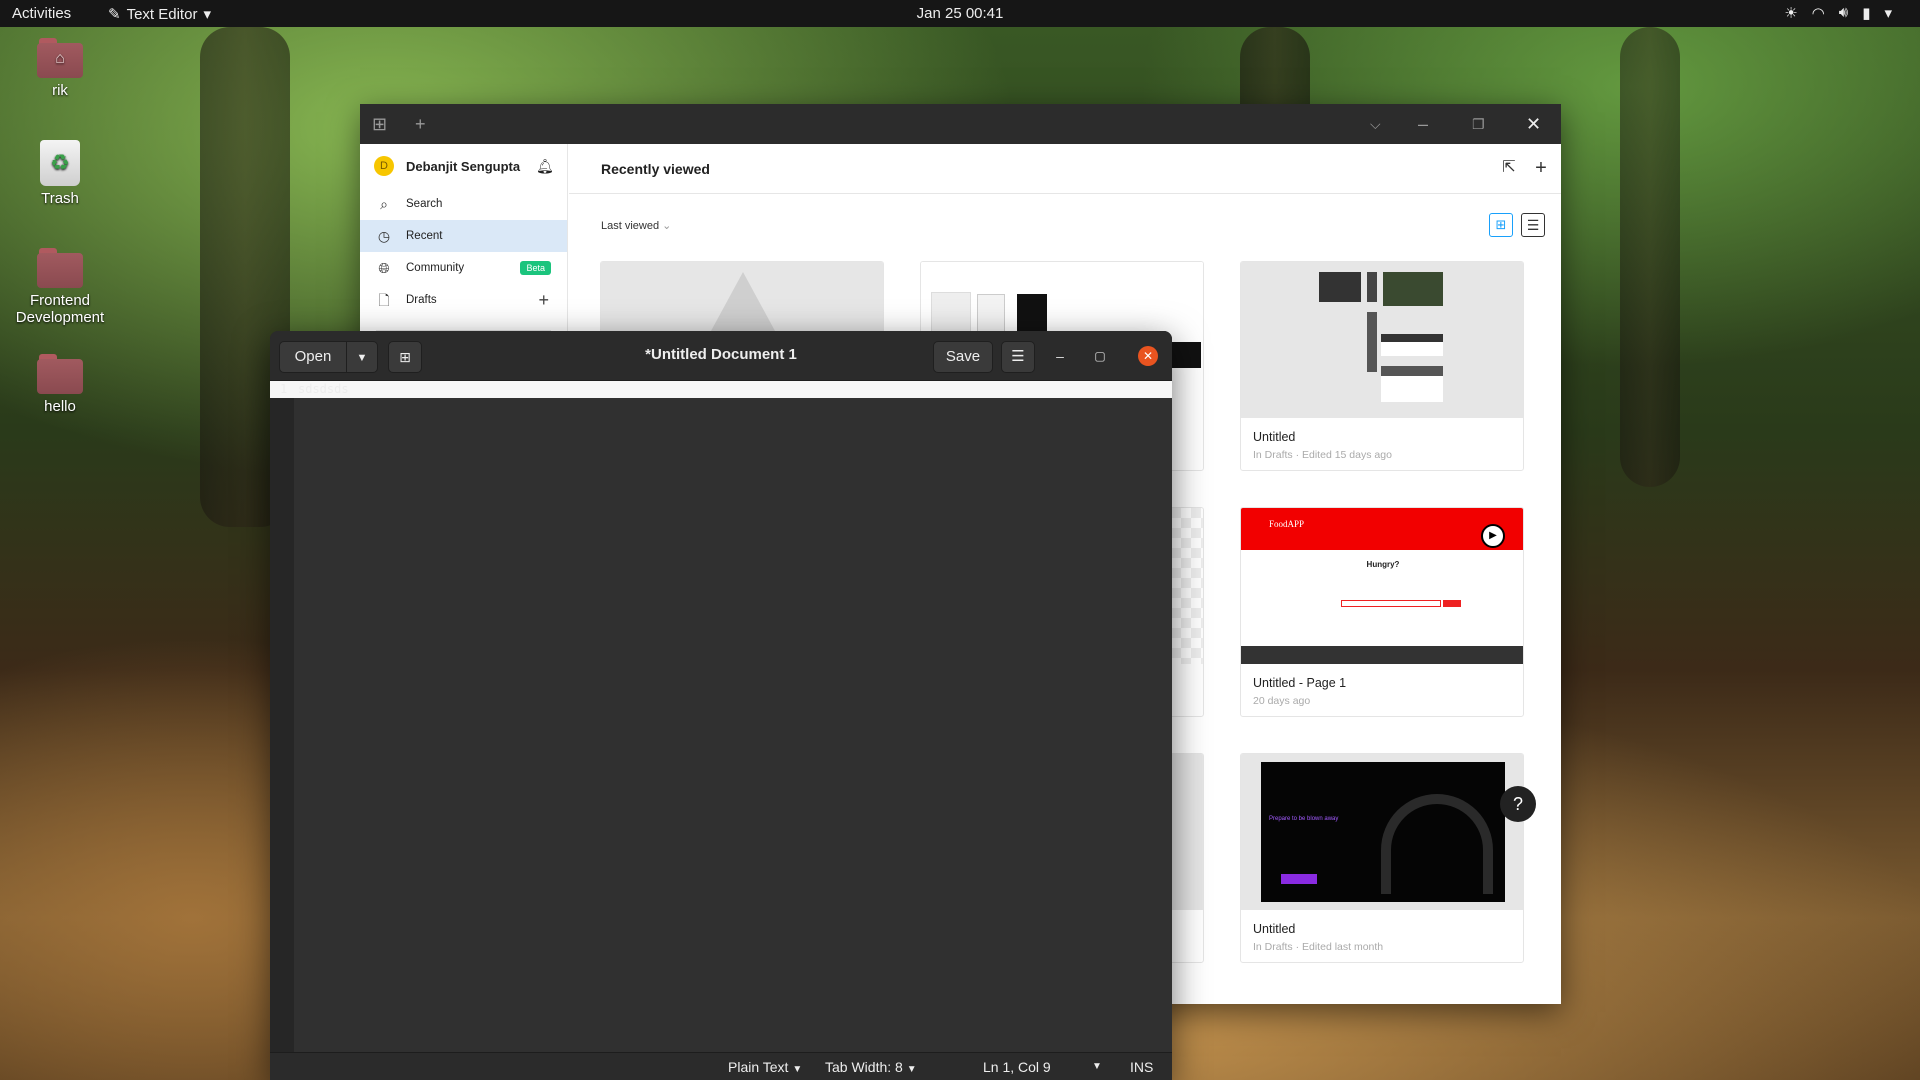 The width and height of the screenshot is (1920, 1080). I want to click on hamburger-icon: ☰, so click(1018, 356).